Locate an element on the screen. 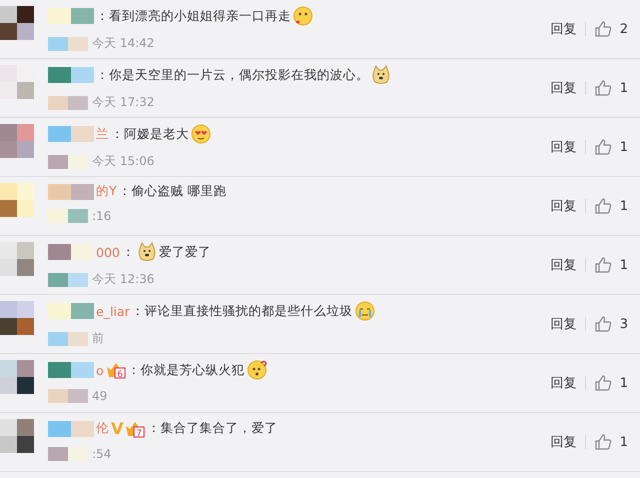 Image resolution: width=640 pixels, height=478 pixels. comment-time: 今天 15:06 is located at coordinates (123, 161).